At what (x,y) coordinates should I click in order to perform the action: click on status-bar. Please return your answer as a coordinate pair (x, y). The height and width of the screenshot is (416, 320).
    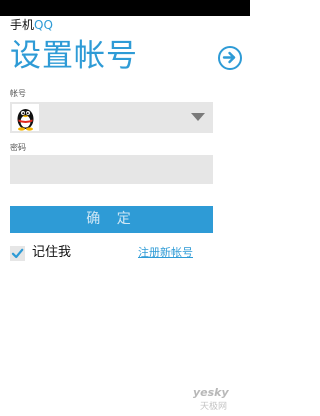
    Looking at the image, I should click on (125, 8).